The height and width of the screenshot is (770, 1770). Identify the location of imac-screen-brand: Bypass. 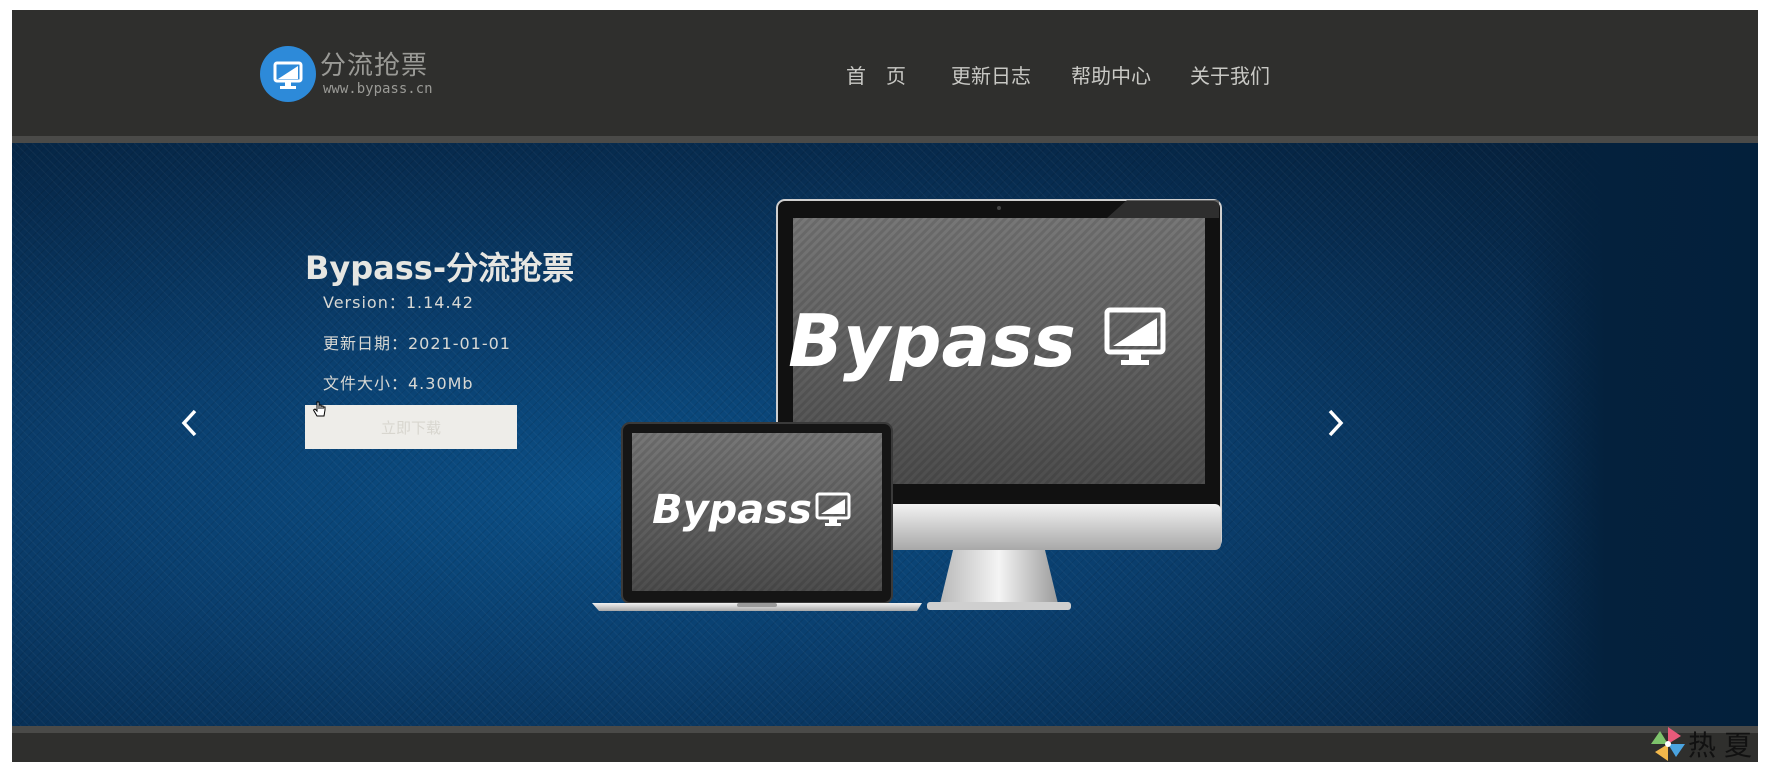
(932, 341).